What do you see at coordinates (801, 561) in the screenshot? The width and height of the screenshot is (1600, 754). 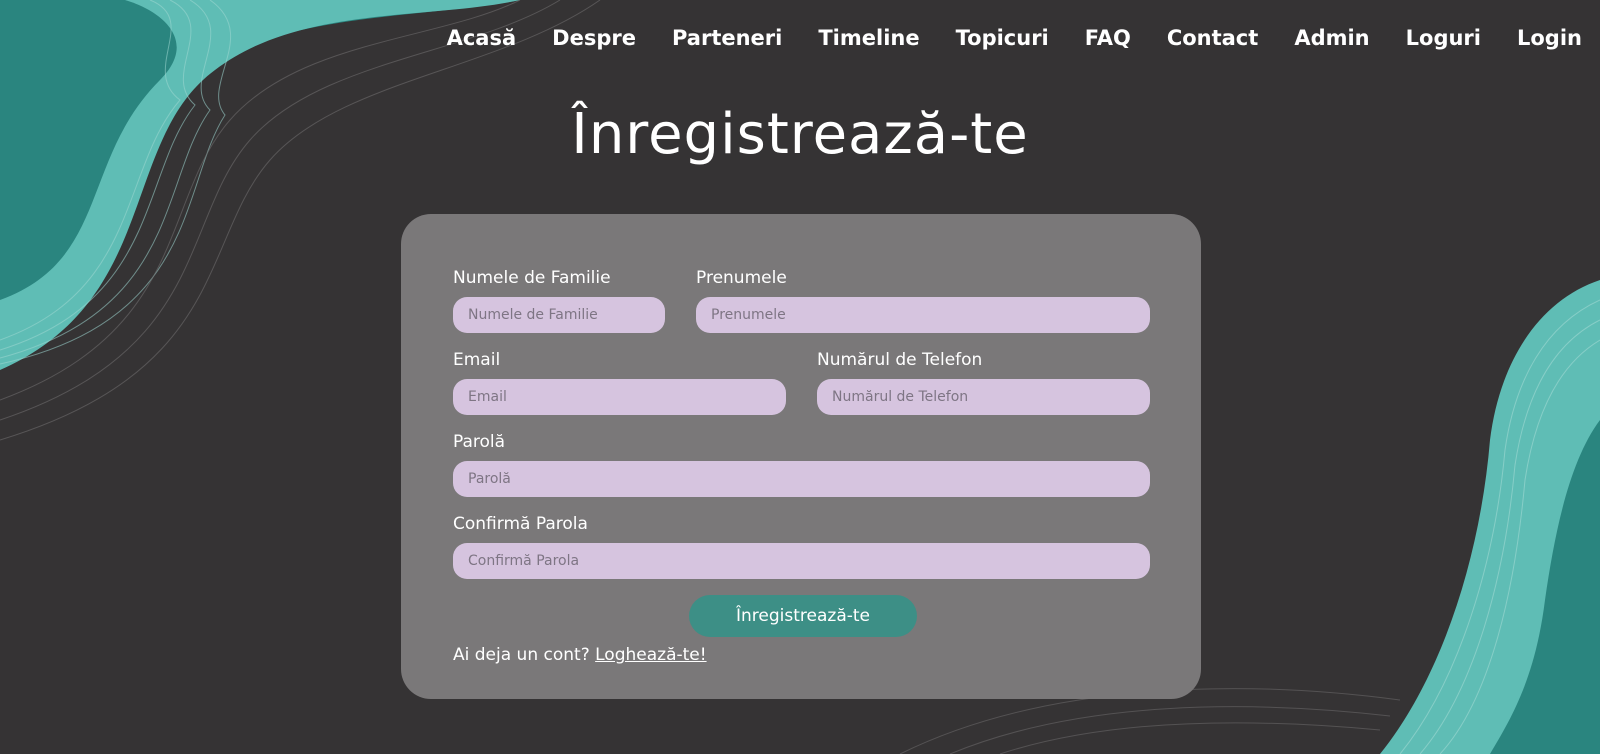 I see `confirm-password-input` at bounding box center [801, 561].